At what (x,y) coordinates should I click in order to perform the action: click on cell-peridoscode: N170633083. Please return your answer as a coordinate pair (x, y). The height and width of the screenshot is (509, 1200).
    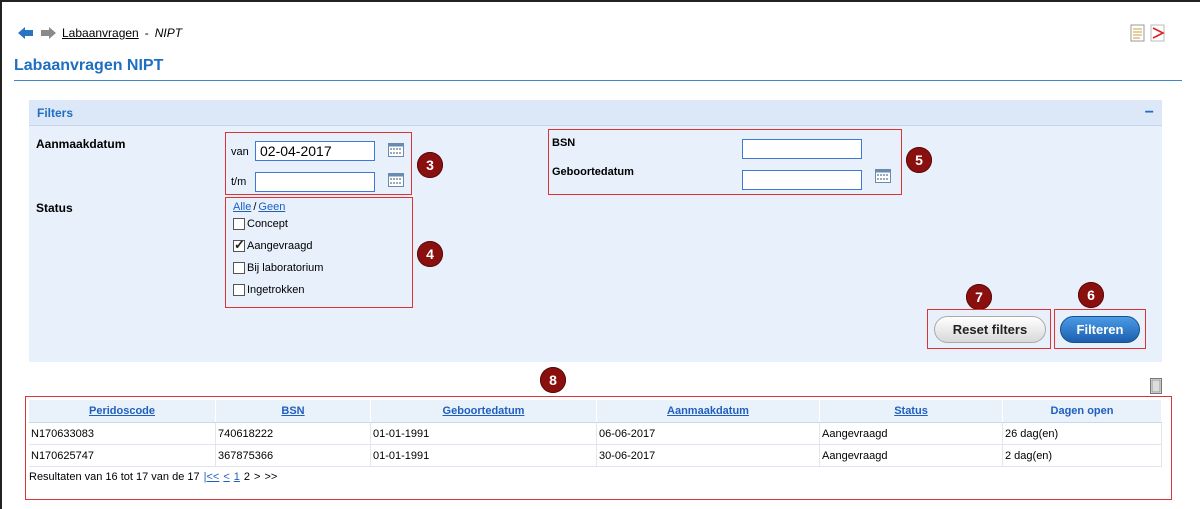
    Looking at the image, I should click on (122, 433).